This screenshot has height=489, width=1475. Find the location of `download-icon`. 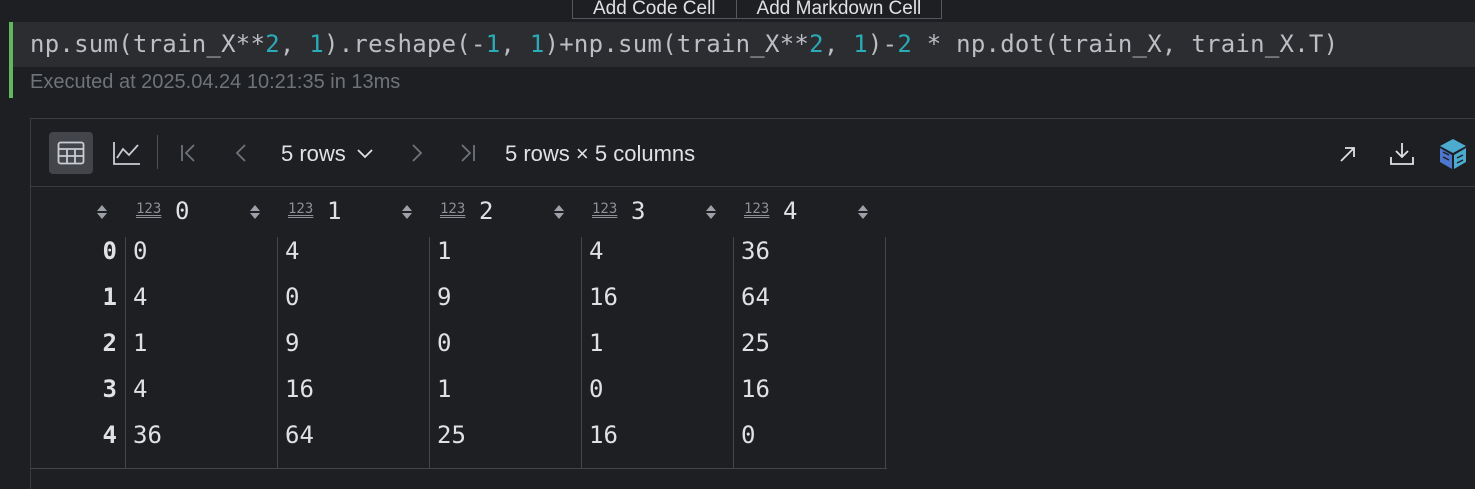

download-icon is located at coordinates (1402, 154).